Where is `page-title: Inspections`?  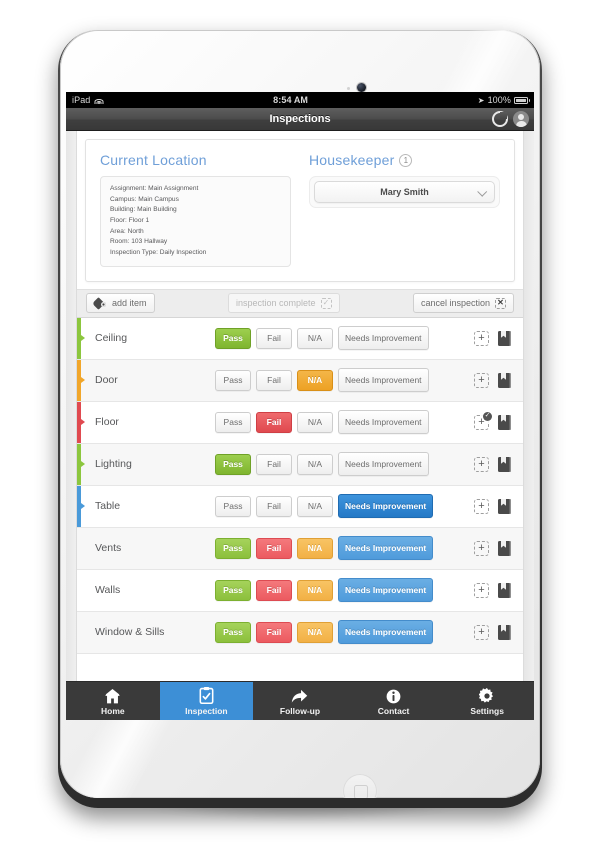
page-title: Inspections is located at coordinates (300, 119).